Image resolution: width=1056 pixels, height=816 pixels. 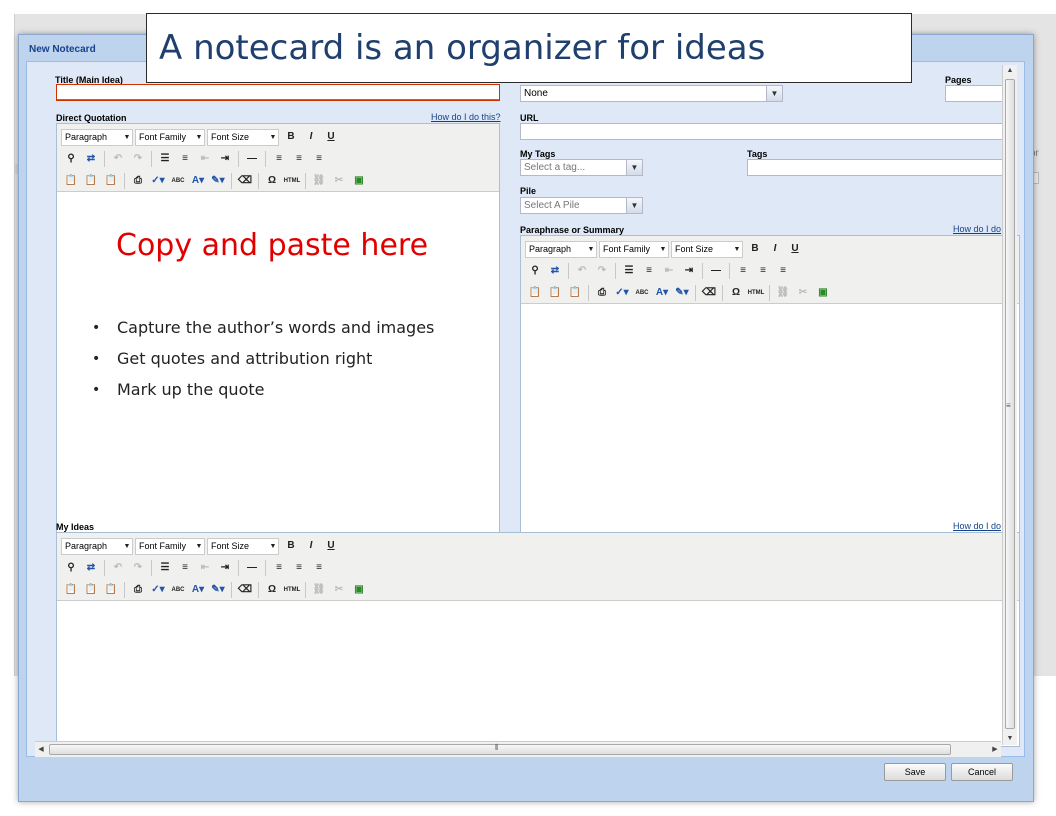 I want to click on horizontal-scrollbar: ◀ ⦀ ▶, so click(x=518, y=749).